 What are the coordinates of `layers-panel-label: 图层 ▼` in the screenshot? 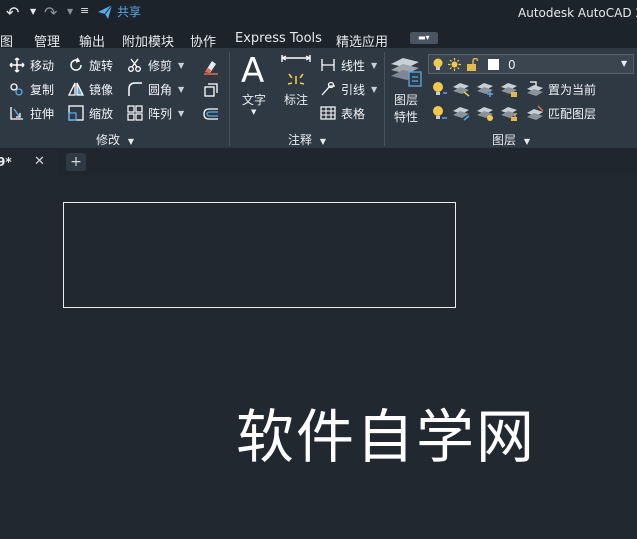 It's located at (511, 139).